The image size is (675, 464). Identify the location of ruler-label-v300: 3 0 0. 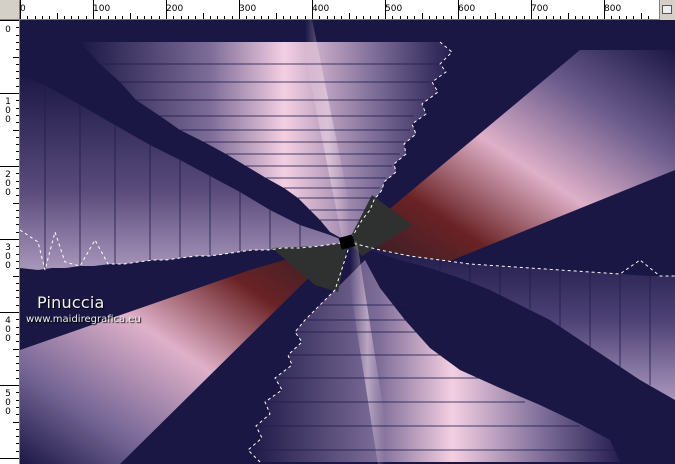
(8, 257).